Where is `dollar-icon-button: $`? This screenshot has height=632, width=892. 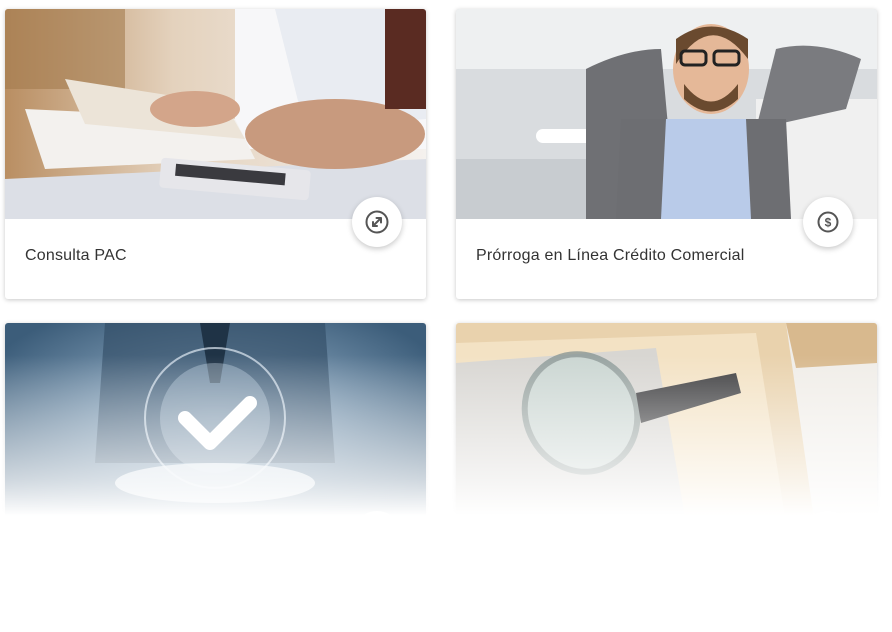 dollar-icon-button: $ is located at coordinates (828, 222).